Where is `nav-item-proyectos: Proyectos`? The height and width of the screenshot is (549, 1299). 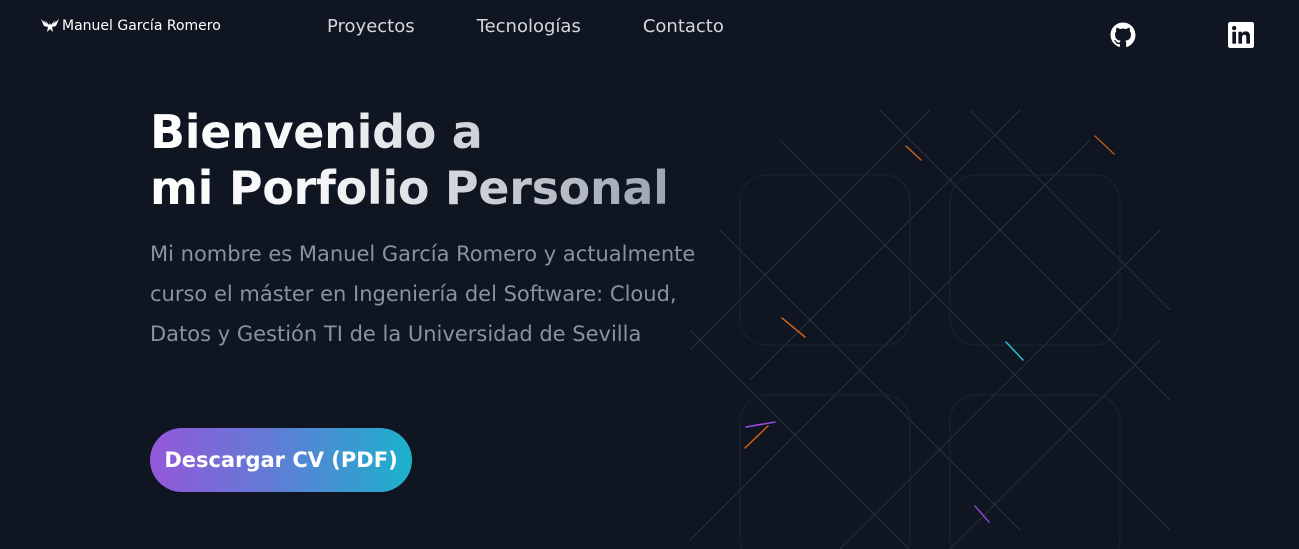
nav-item-proyectos: Proyectos is located at coordinates (371, 26).